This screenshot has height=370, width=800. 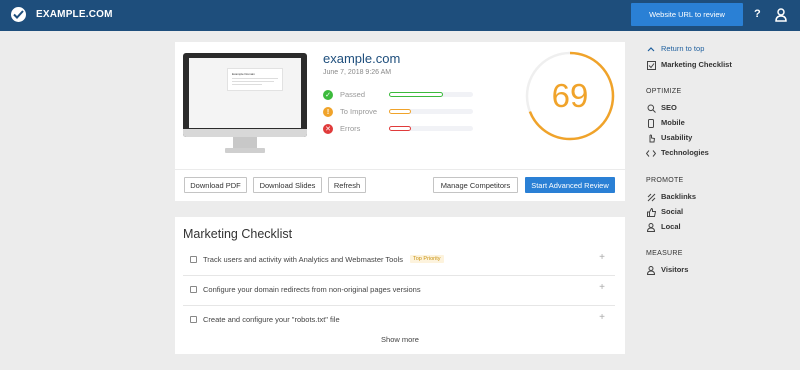 What do you see at coordinates (328, 112) in the screenshot?
I see `warning-icon: !` at bounding box center [328, 112].